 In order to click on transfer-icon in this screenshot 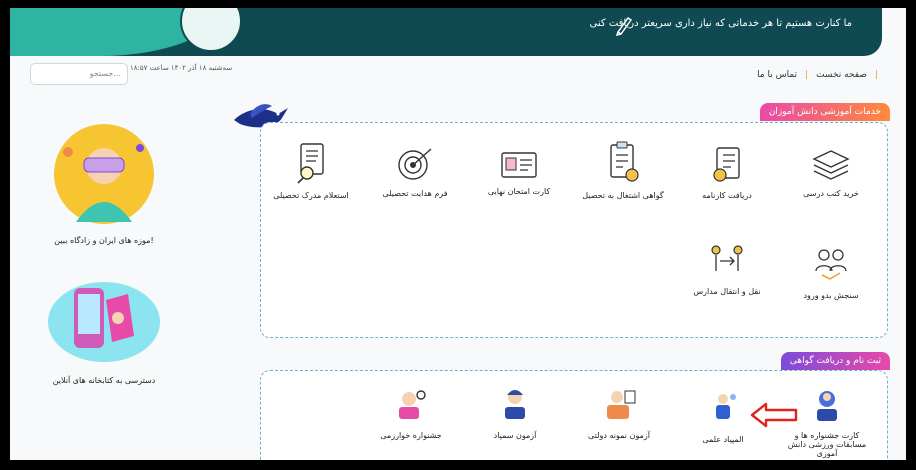, I will do `click(727, 258)`.